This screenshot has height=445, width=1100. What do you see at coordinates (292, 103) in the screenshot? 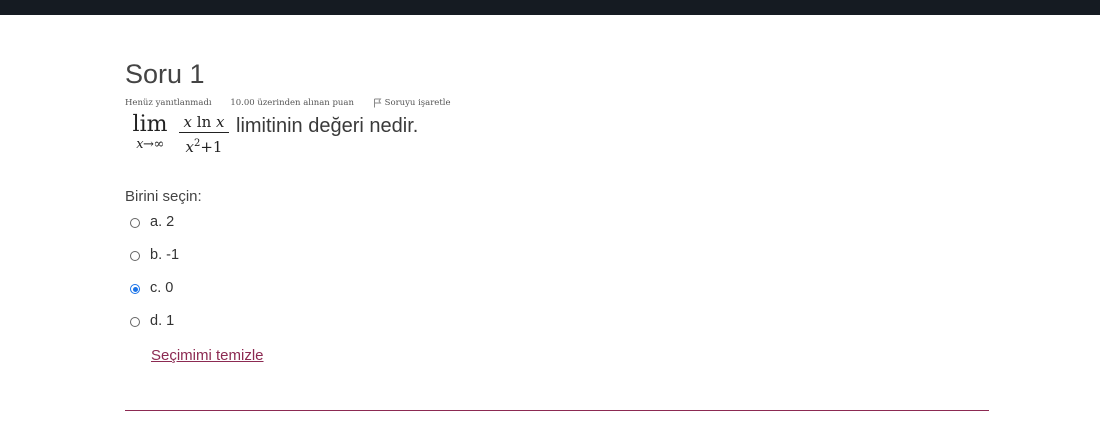
I see `question-points: 10.00 üzerinden alınan puan` at bounding box center [292, 103].